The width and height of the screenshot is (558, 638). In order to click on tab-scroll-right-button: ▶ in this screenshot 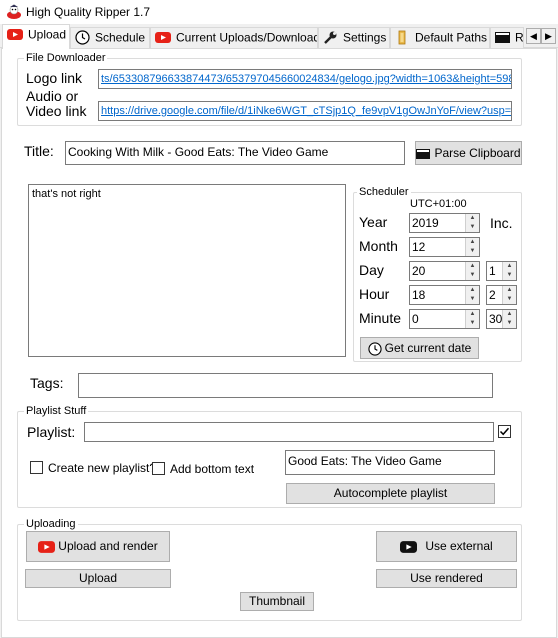, I will do `click(548, 36)`.